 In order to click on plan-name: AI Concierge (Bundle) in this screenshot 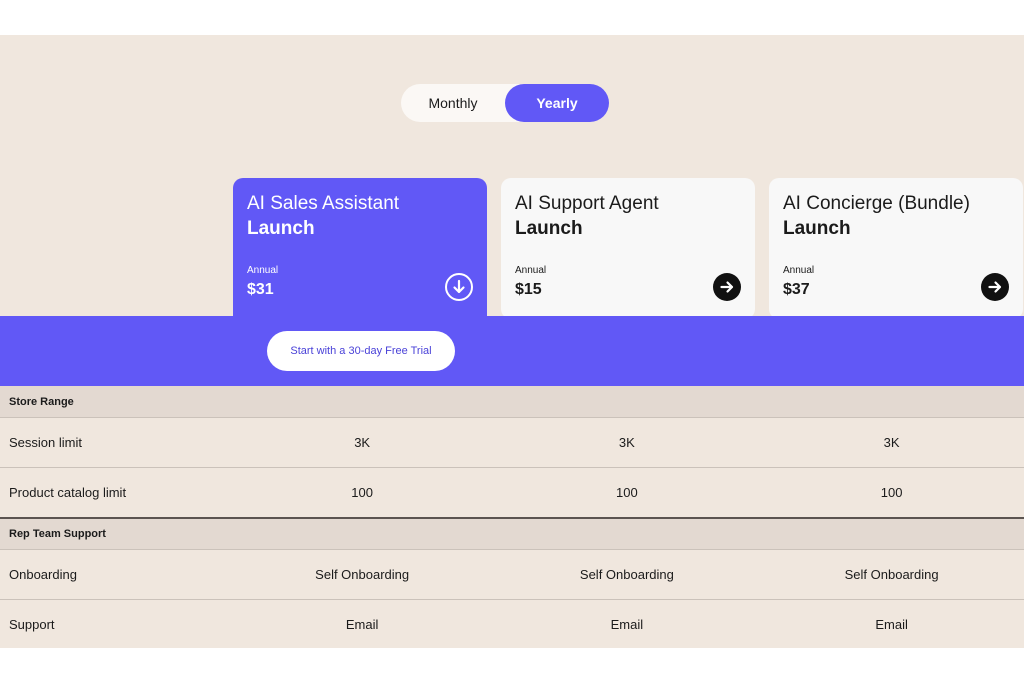, I will do `click(876, 203)`.